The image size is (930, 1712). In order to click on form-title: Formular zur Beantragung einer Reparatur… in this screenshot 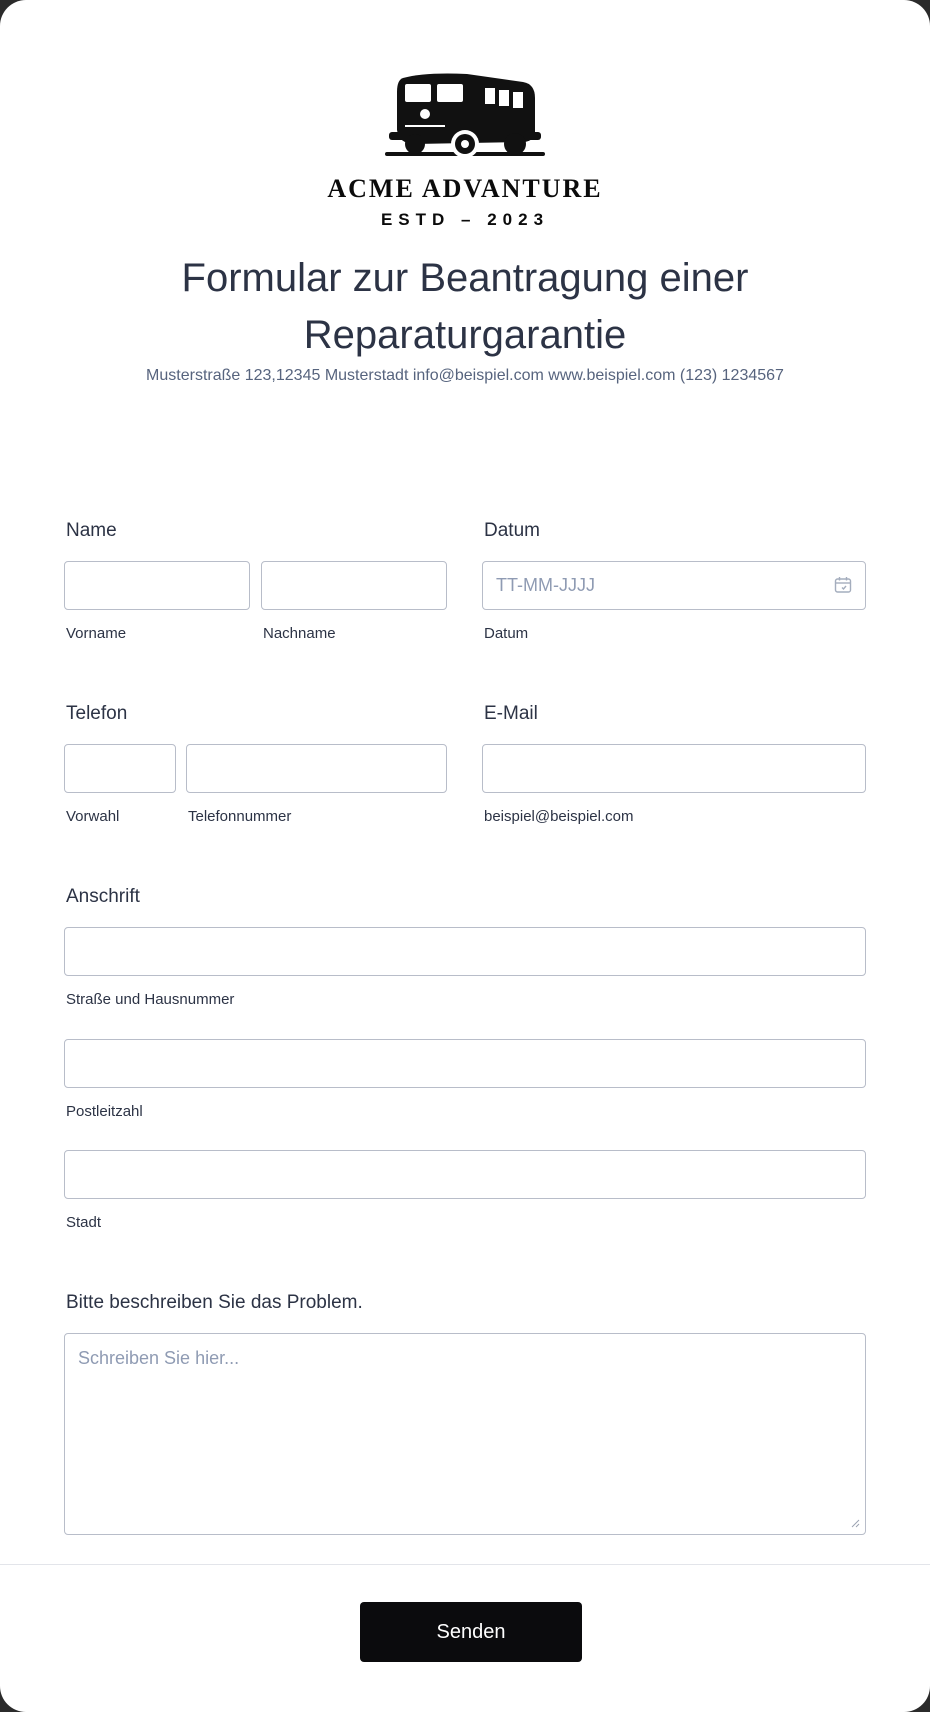, I will do `click(465, 306)`.